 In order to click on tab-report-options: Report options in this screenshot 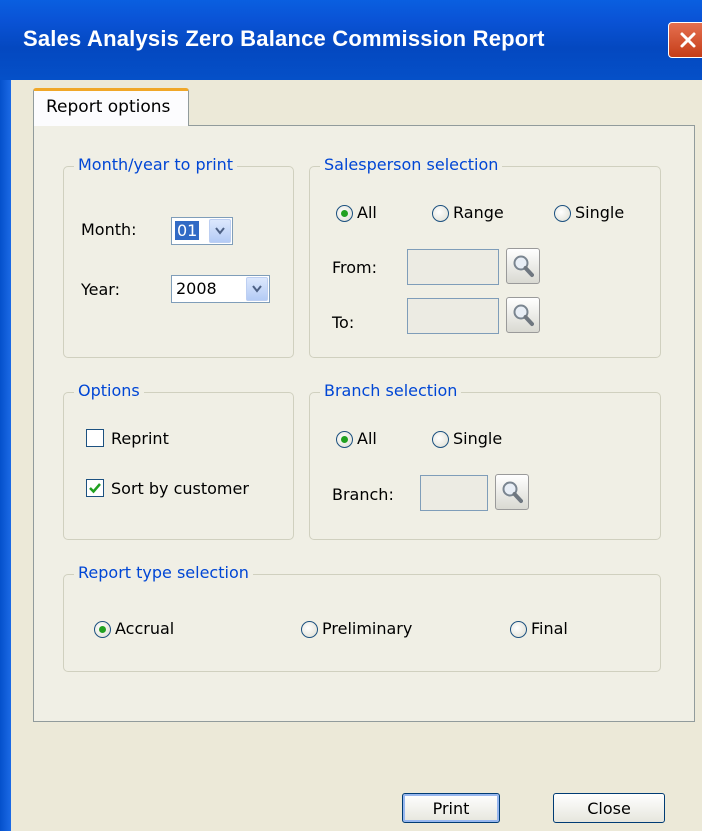, I will do `click(111, 107)`.